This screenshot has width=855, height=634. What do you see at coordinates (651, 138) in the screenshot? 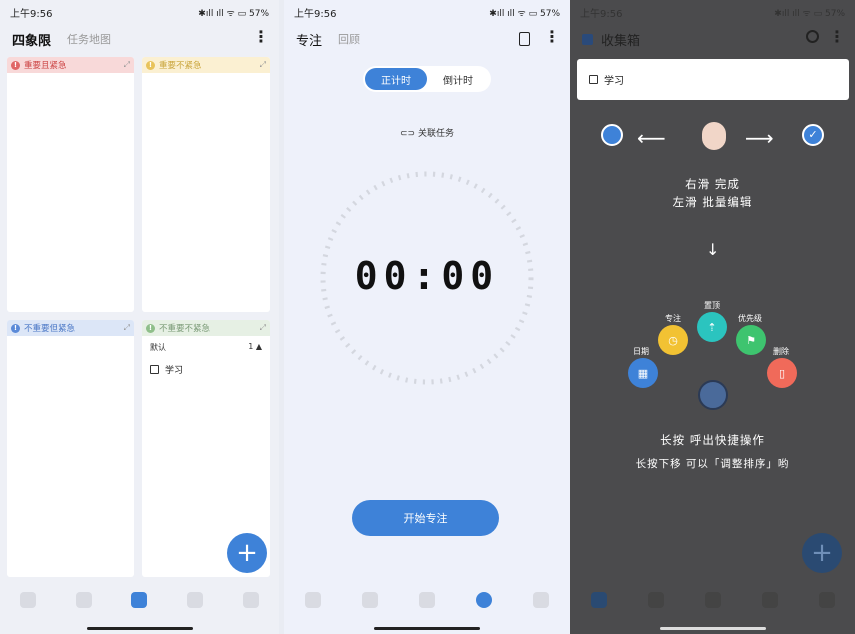
I see `arrow-left-icon: ⟵` at bounding box center [651, 138].